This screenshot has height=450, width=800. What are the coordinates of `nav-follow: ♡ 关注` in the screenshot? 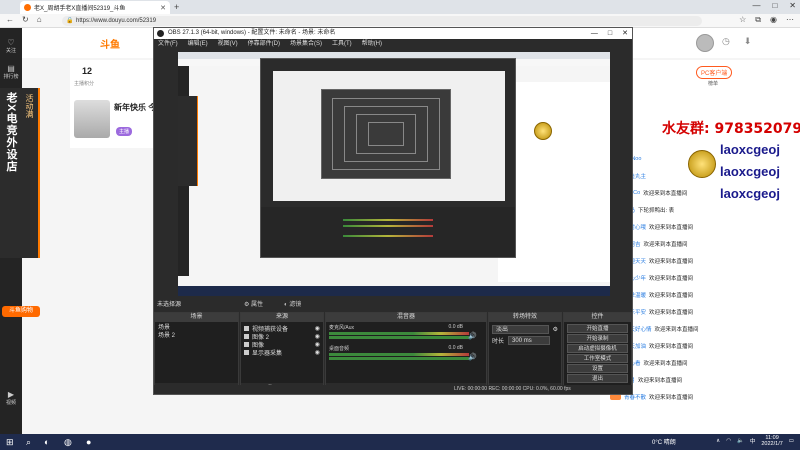 It's located at (11, 46).